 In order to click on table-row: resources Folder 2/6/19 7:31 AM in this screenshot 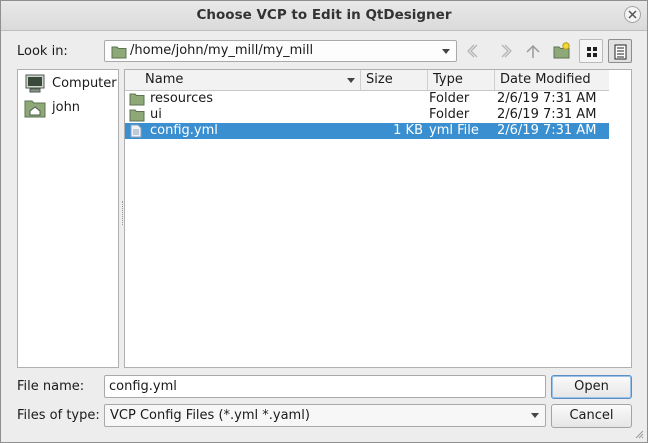, I will do `click(367, 99)`.